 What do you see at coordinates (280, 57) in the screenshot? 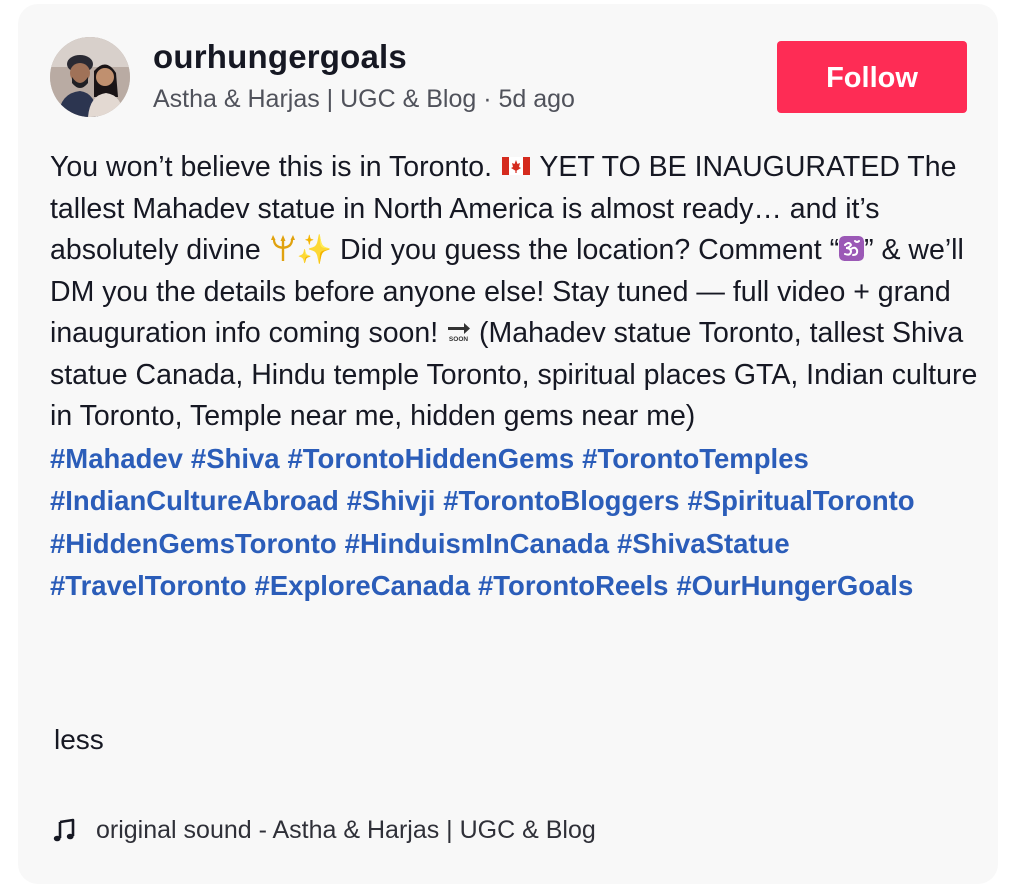
I see `username: ourhungergoals` at bounding box center [280, 57].